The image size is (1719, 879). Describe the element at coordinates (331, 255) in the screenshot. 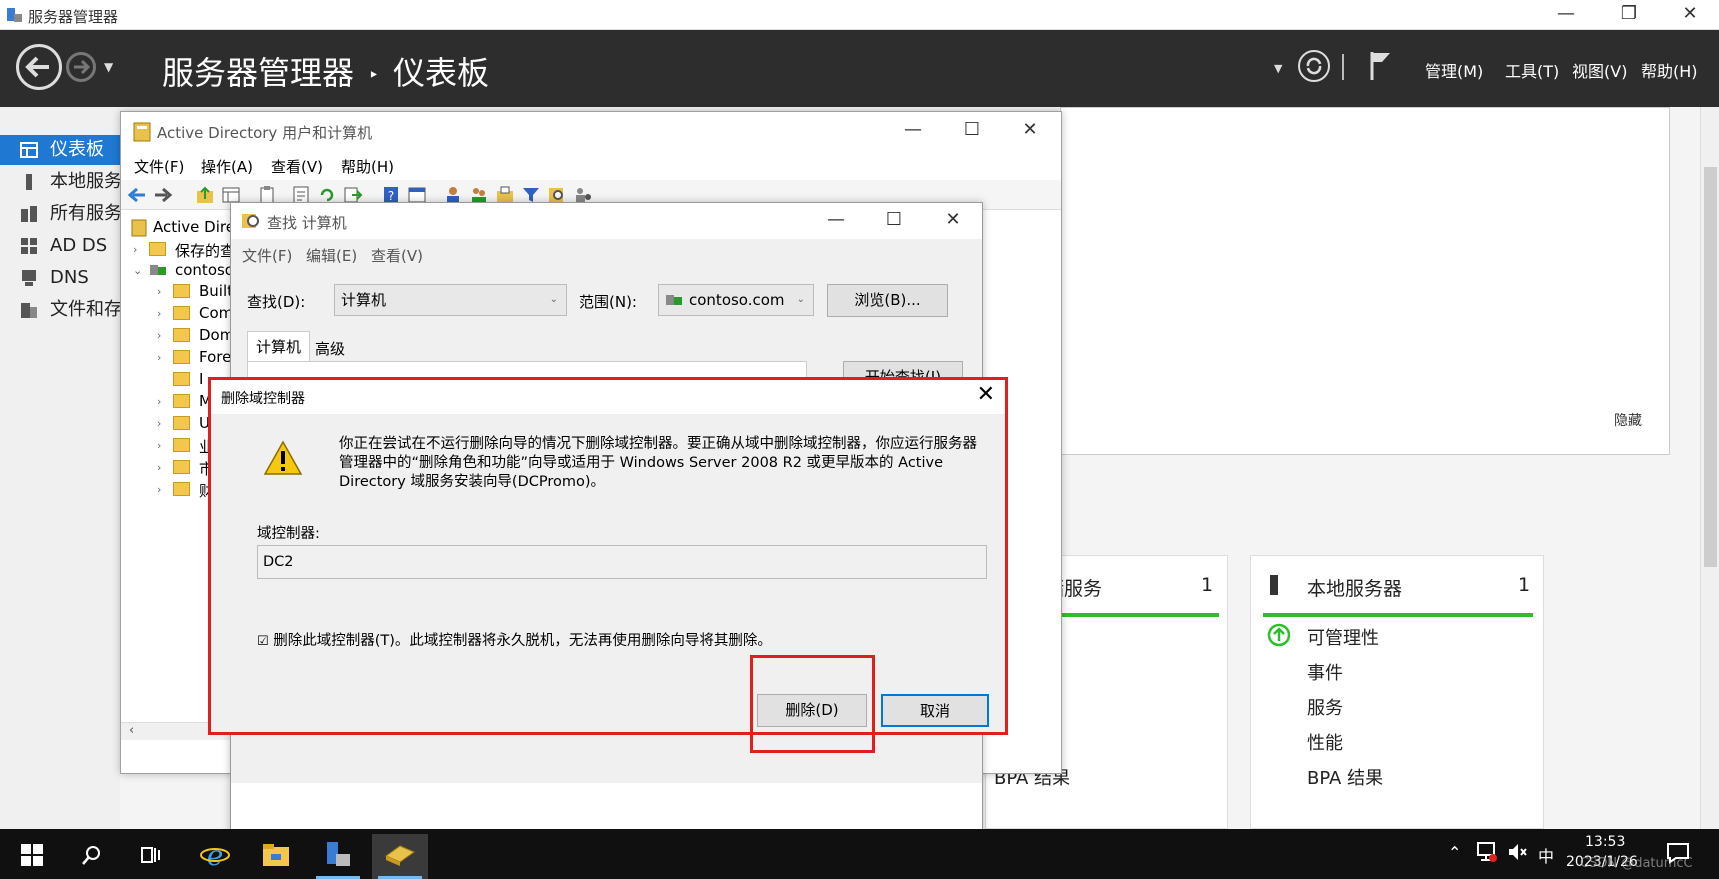

I see `find-menu-edit: 编辑(E)` at that location.